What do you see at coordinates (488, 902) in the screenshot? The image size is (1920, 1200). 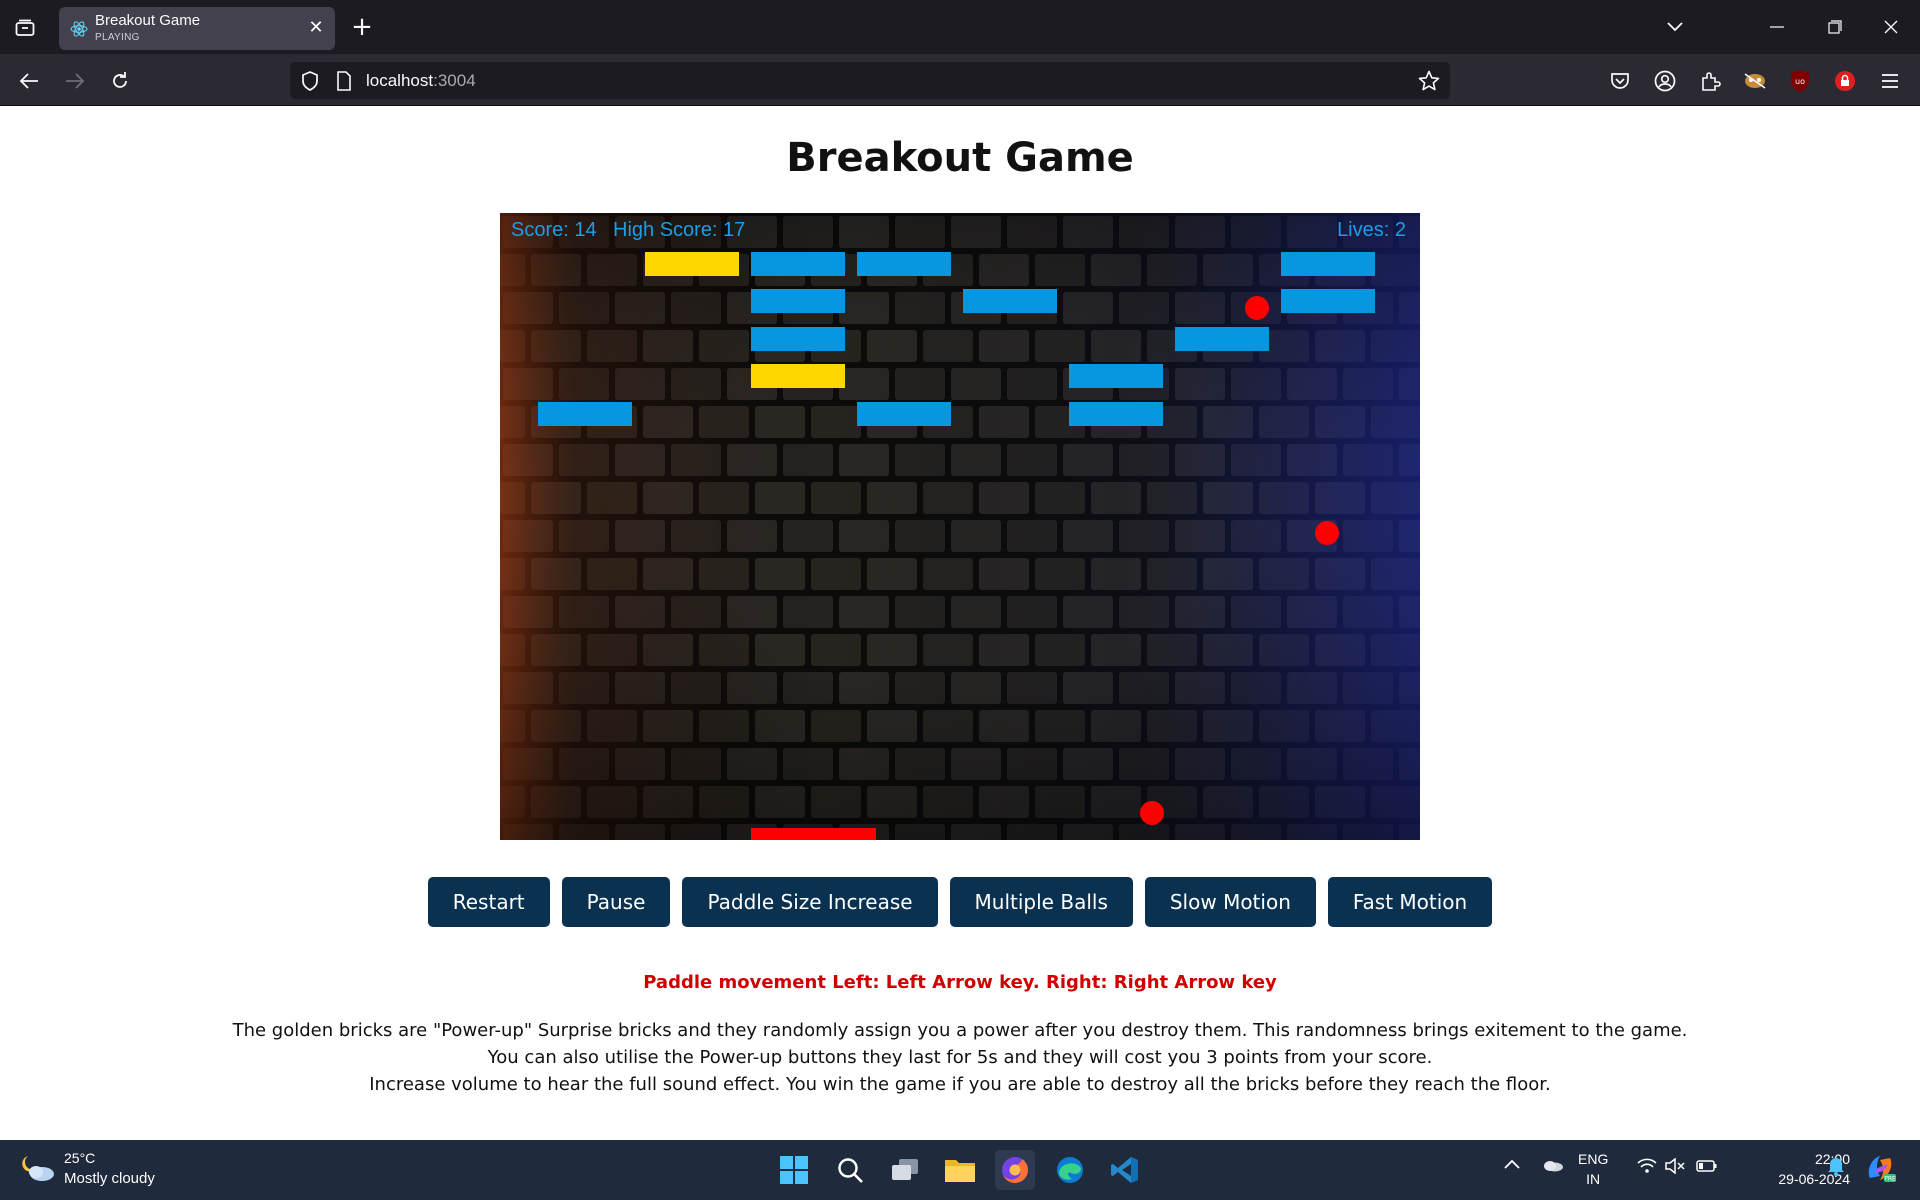 I see `restart-button: Restart` at bounding box center [488, 902].